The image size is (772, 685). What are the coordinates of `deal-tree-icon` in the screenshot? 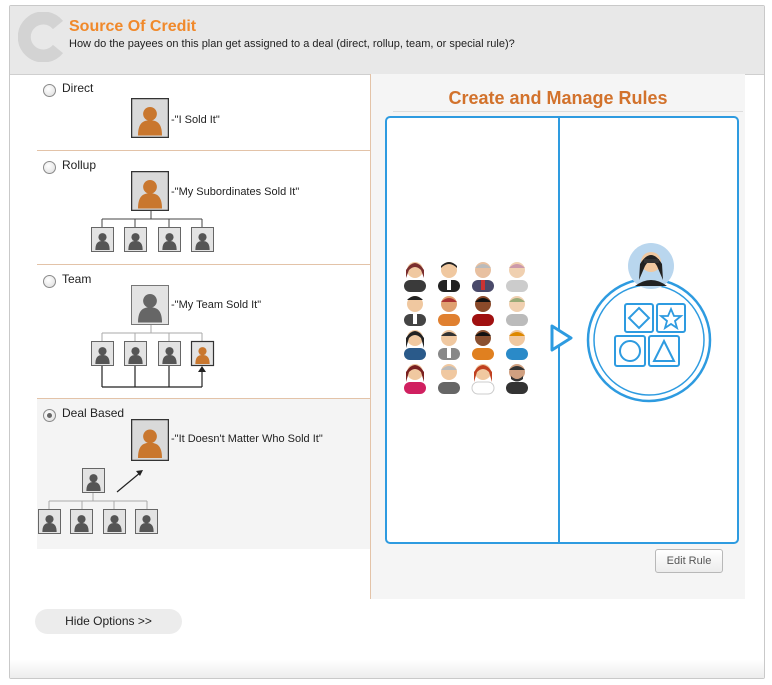 It's located at (98, 501).